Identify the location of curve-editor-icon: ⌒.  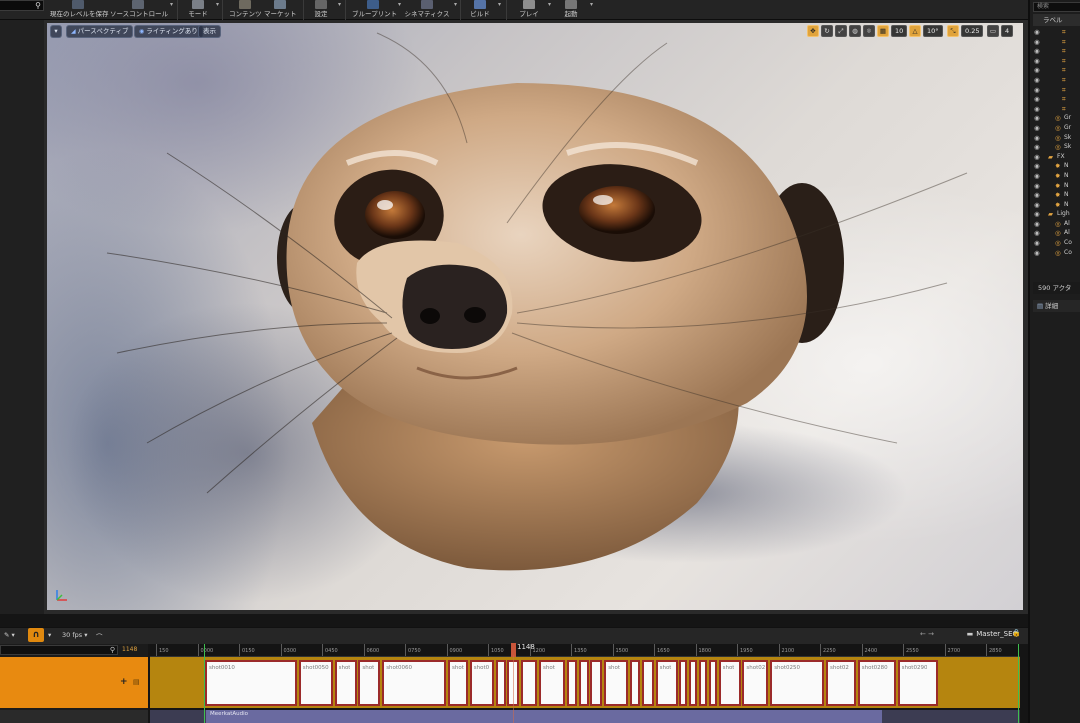
(99, 636).